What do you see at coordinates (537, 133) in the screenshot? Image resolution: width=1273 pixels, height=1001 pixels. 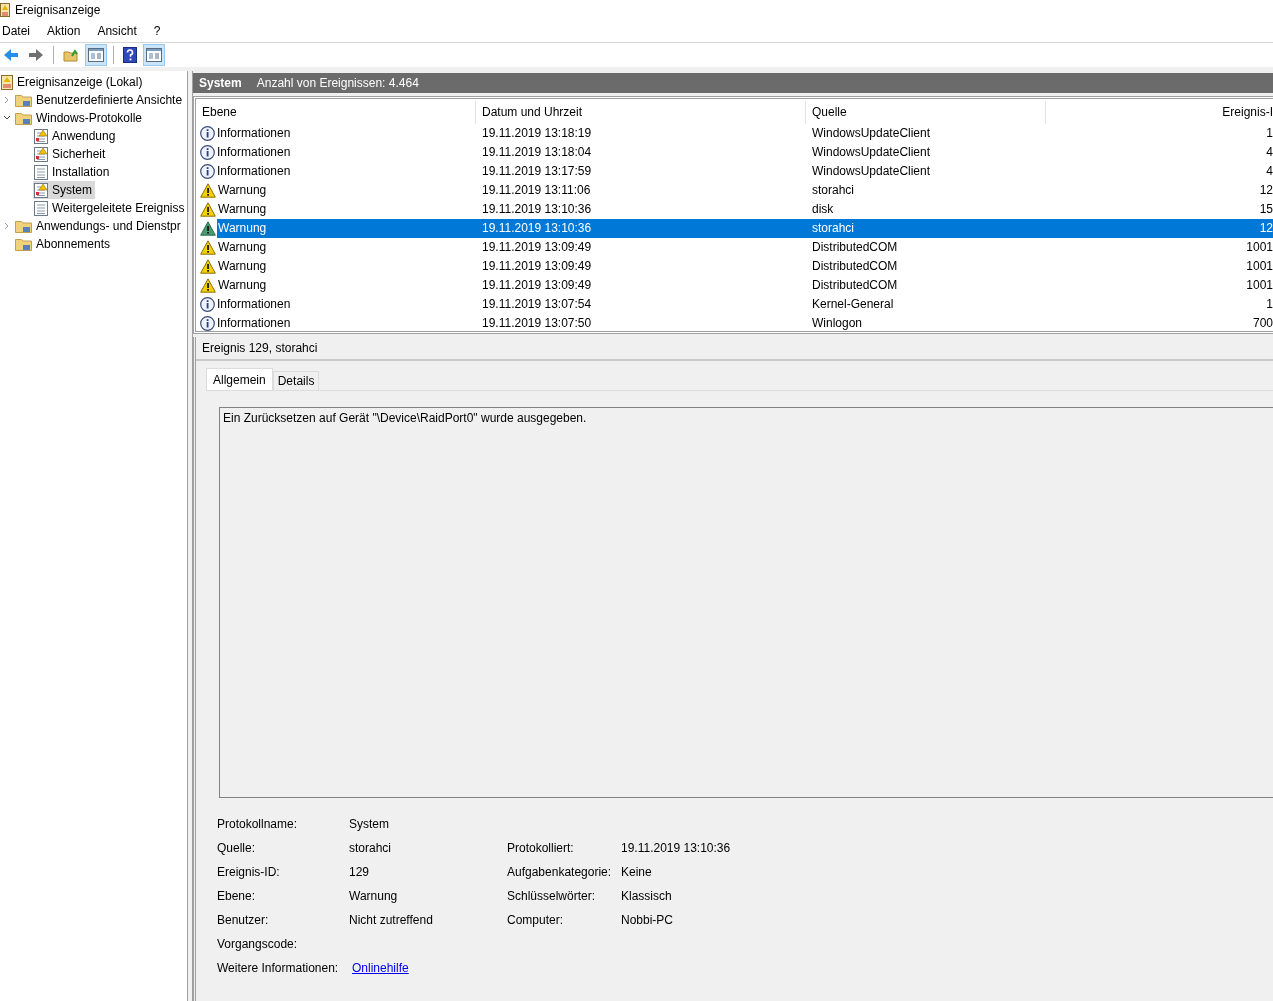 I see `table-cell-text: 19.11.2019 13:18:19` at bounding box center [537, 133].